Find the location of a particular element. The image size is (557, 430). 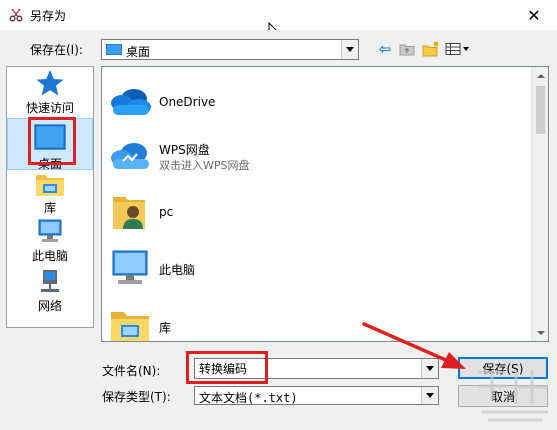

library-folder-icon is located at coordinates (130, 322).